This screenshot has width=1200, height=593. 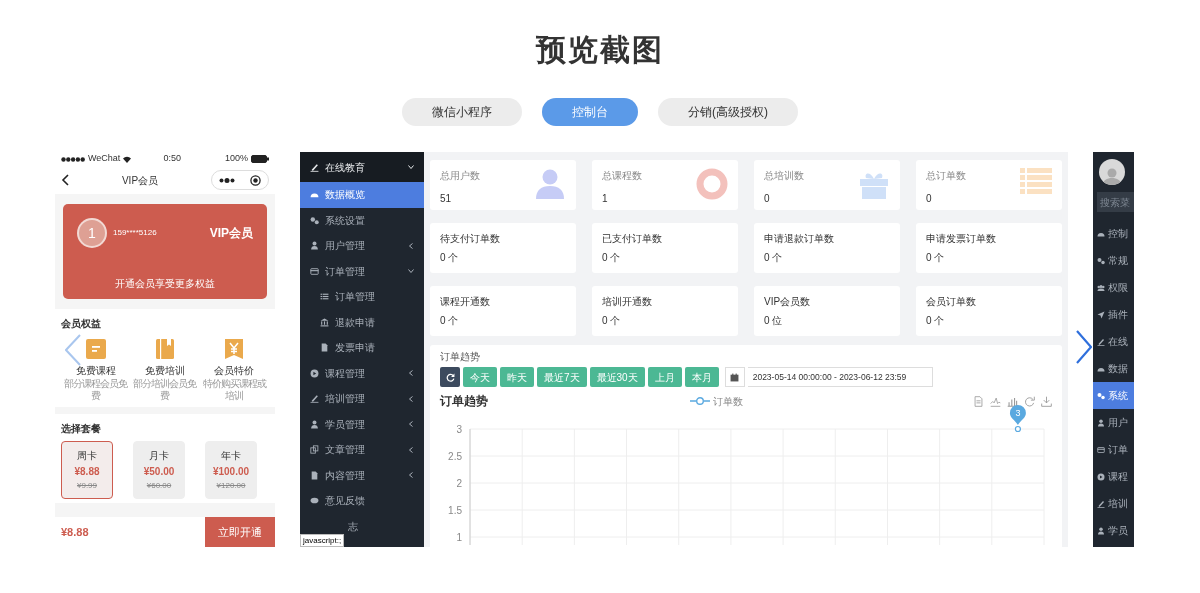 I want to click on stat-value: 51, so click(x=446, y=199).